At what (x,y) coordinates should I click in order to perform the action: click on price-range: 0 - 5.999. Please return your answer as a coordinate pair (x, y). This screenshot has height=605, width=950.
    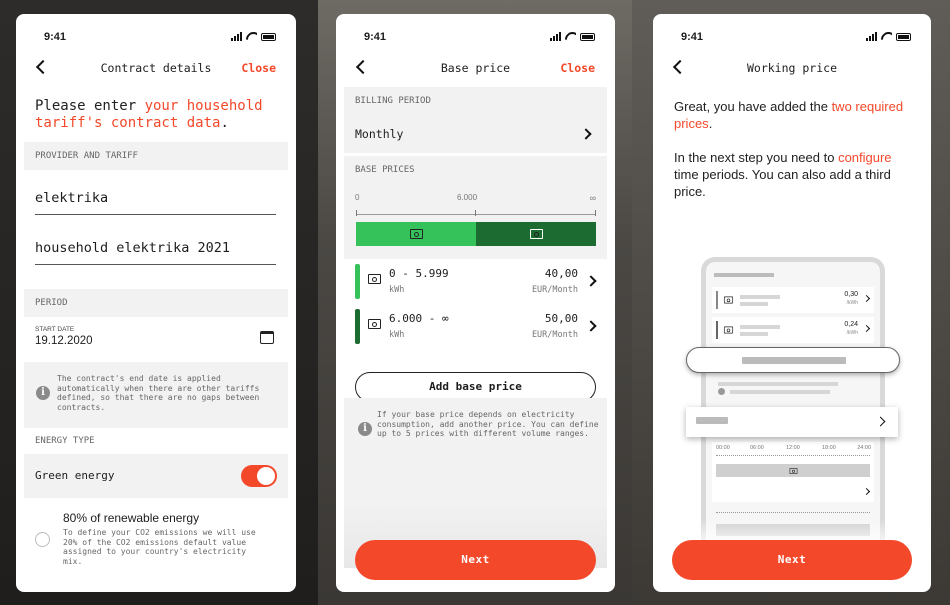
    Looking at the image, I should click on (419, 273).